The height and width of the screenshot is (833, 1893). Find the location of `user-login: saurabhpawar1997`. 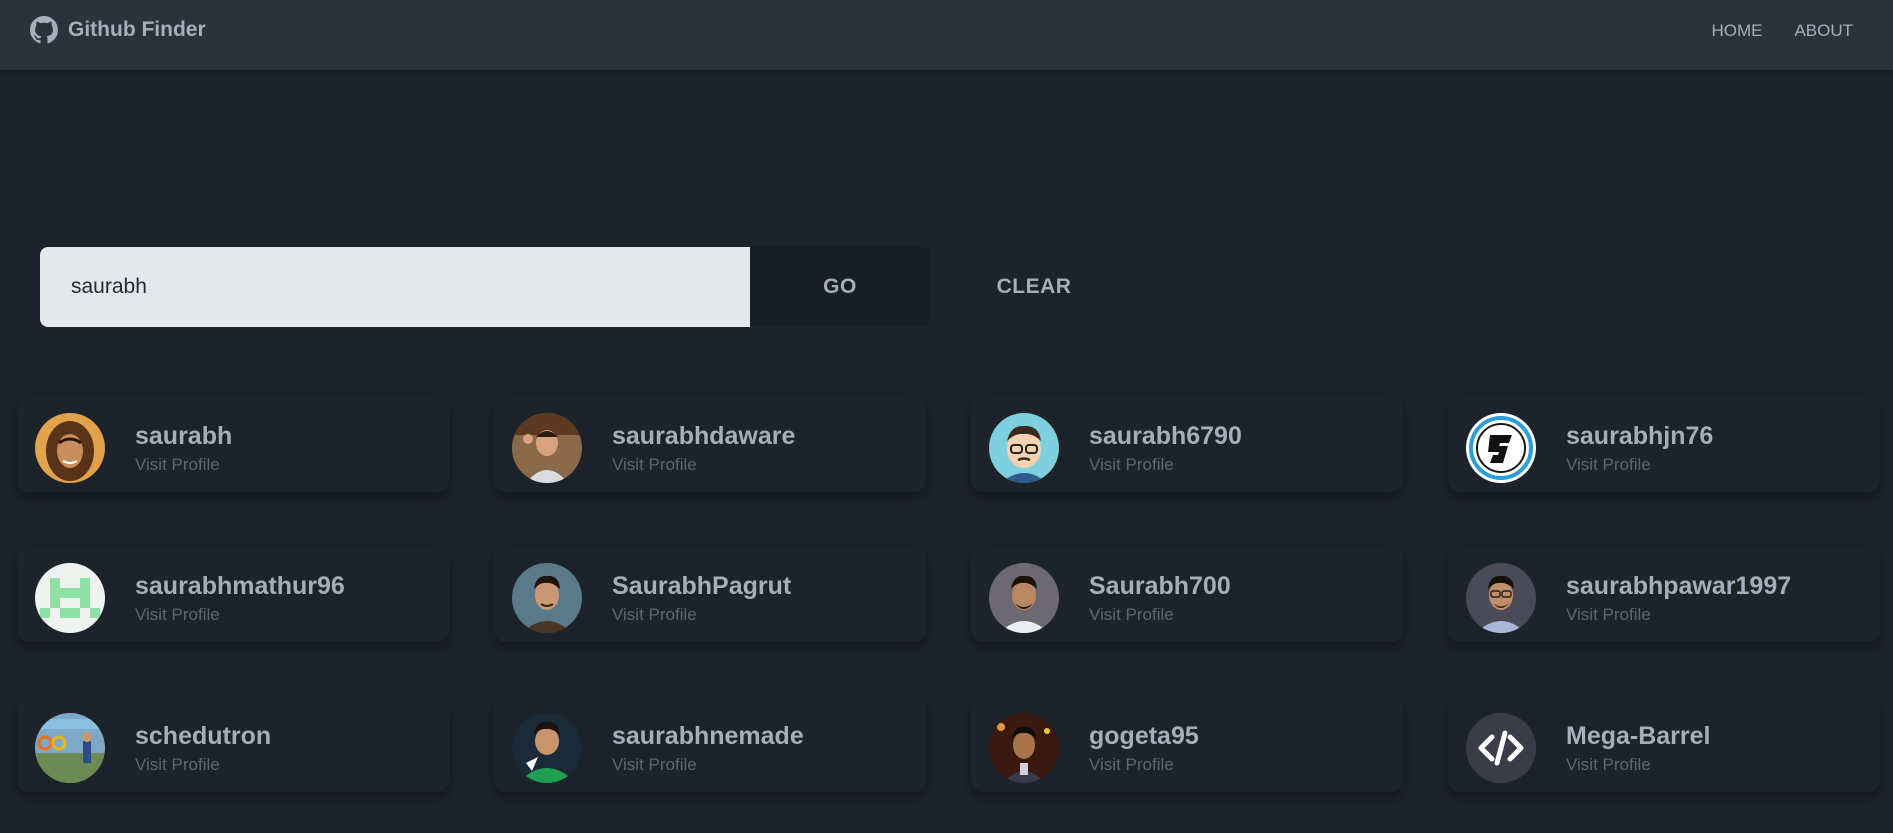

user-login: saurabhpawar1997 is located at coordinates (1679, 586).